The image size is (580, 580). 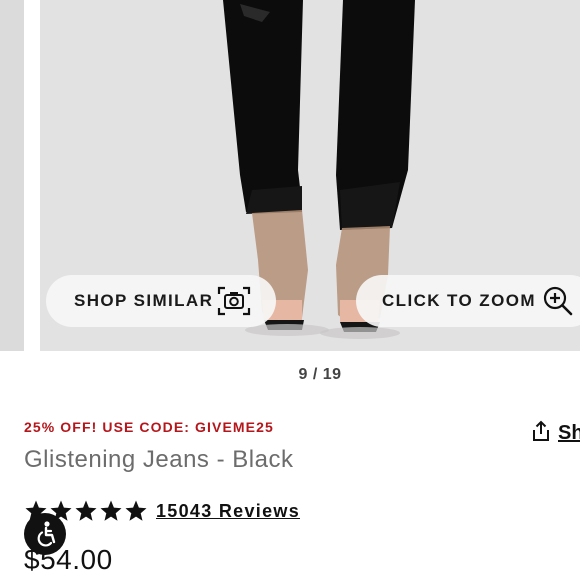 I want to click on reviews-link: 15043 Reviews, so click(x=228, y=511).